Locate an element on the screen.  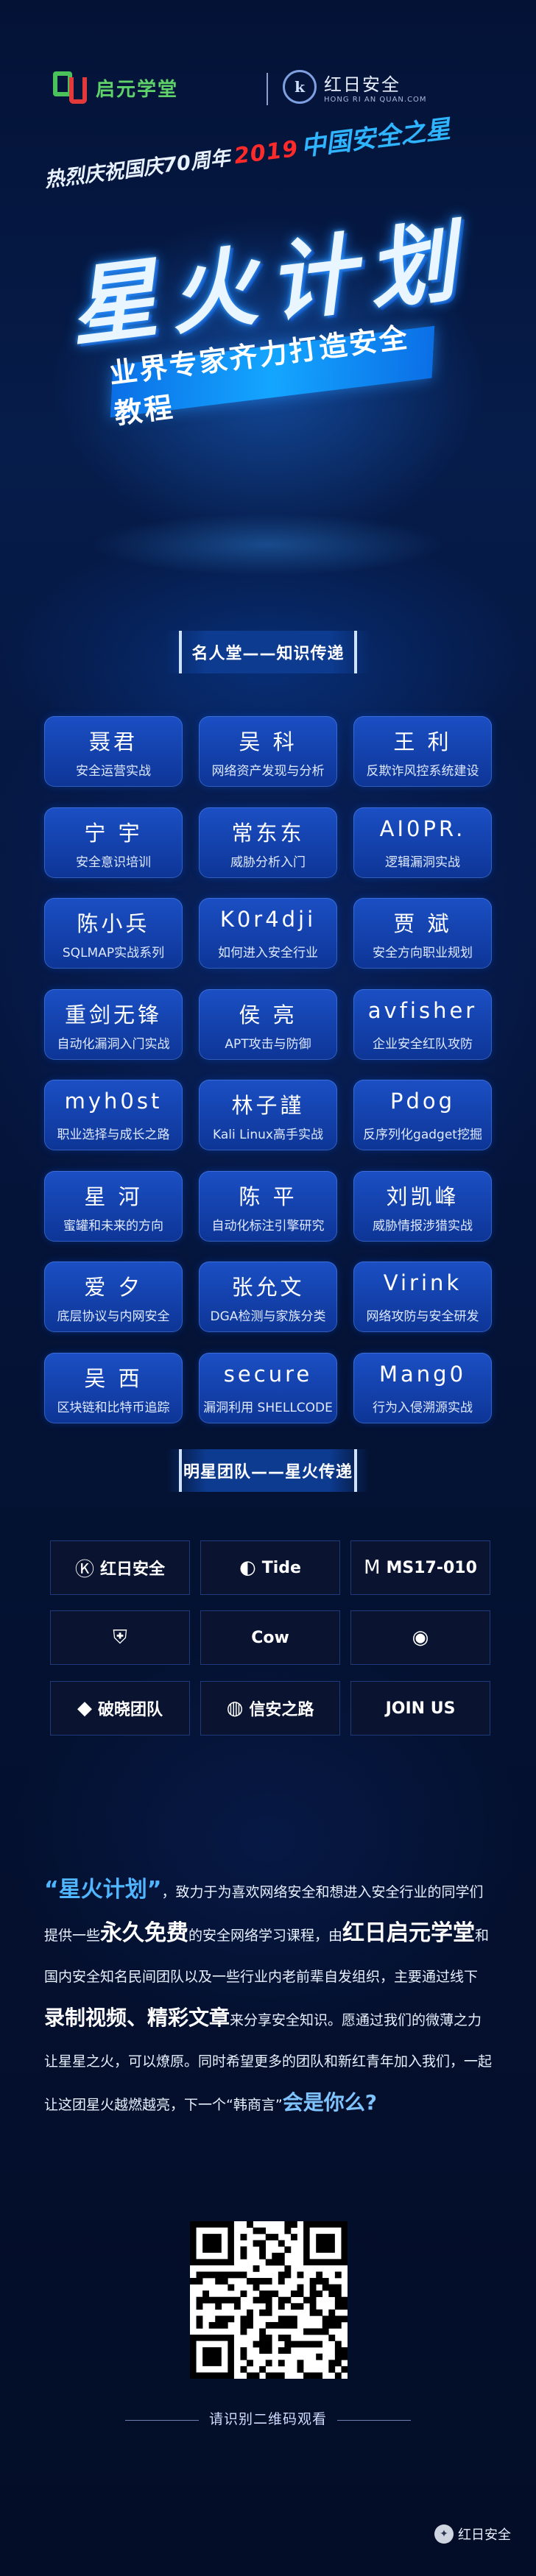
expert-topic: 网络攻防与安全研发 is located at coordinates (422, 1316).